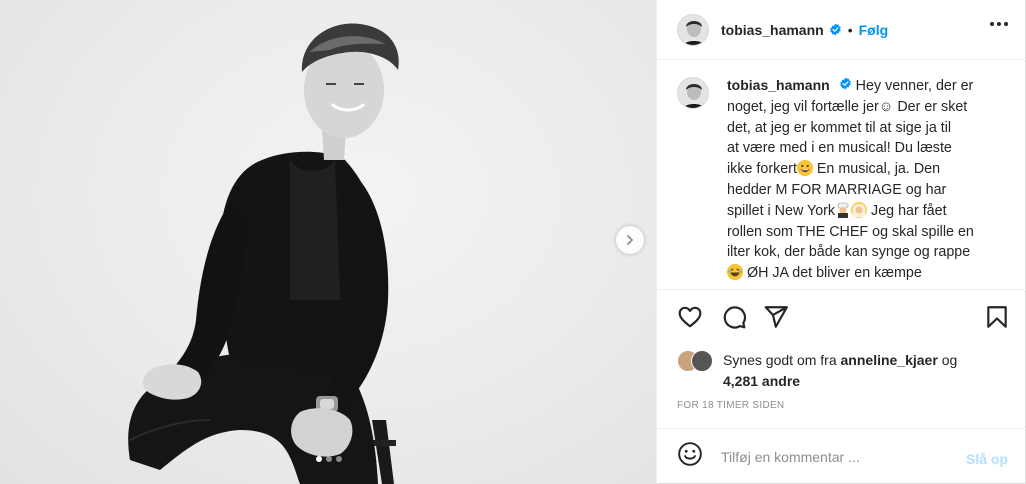 The width and height of the screenshot is (1026, 484). What do you see at coordinates (847, 106) in the screenshot?
I see `caption-line: noget, jeg vil fortælle jer☺ Der er sket` at bounding box center [847, 106].